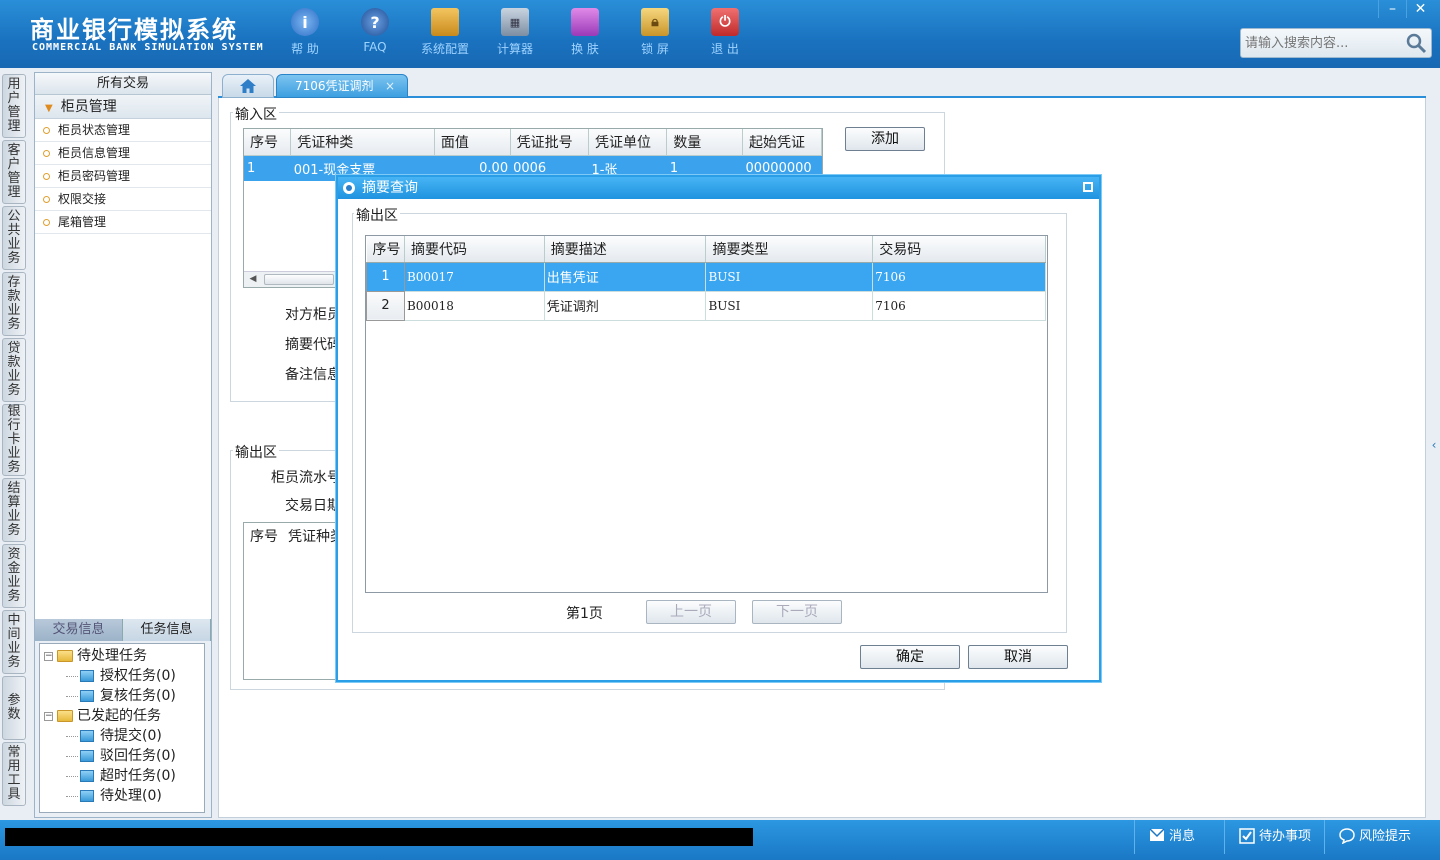 The width and height of the screenshot is (1440, 860). Describe the element at coordinates (253, 279) in the screenshot. I see `scroll-left-icon: ◀` at that location.